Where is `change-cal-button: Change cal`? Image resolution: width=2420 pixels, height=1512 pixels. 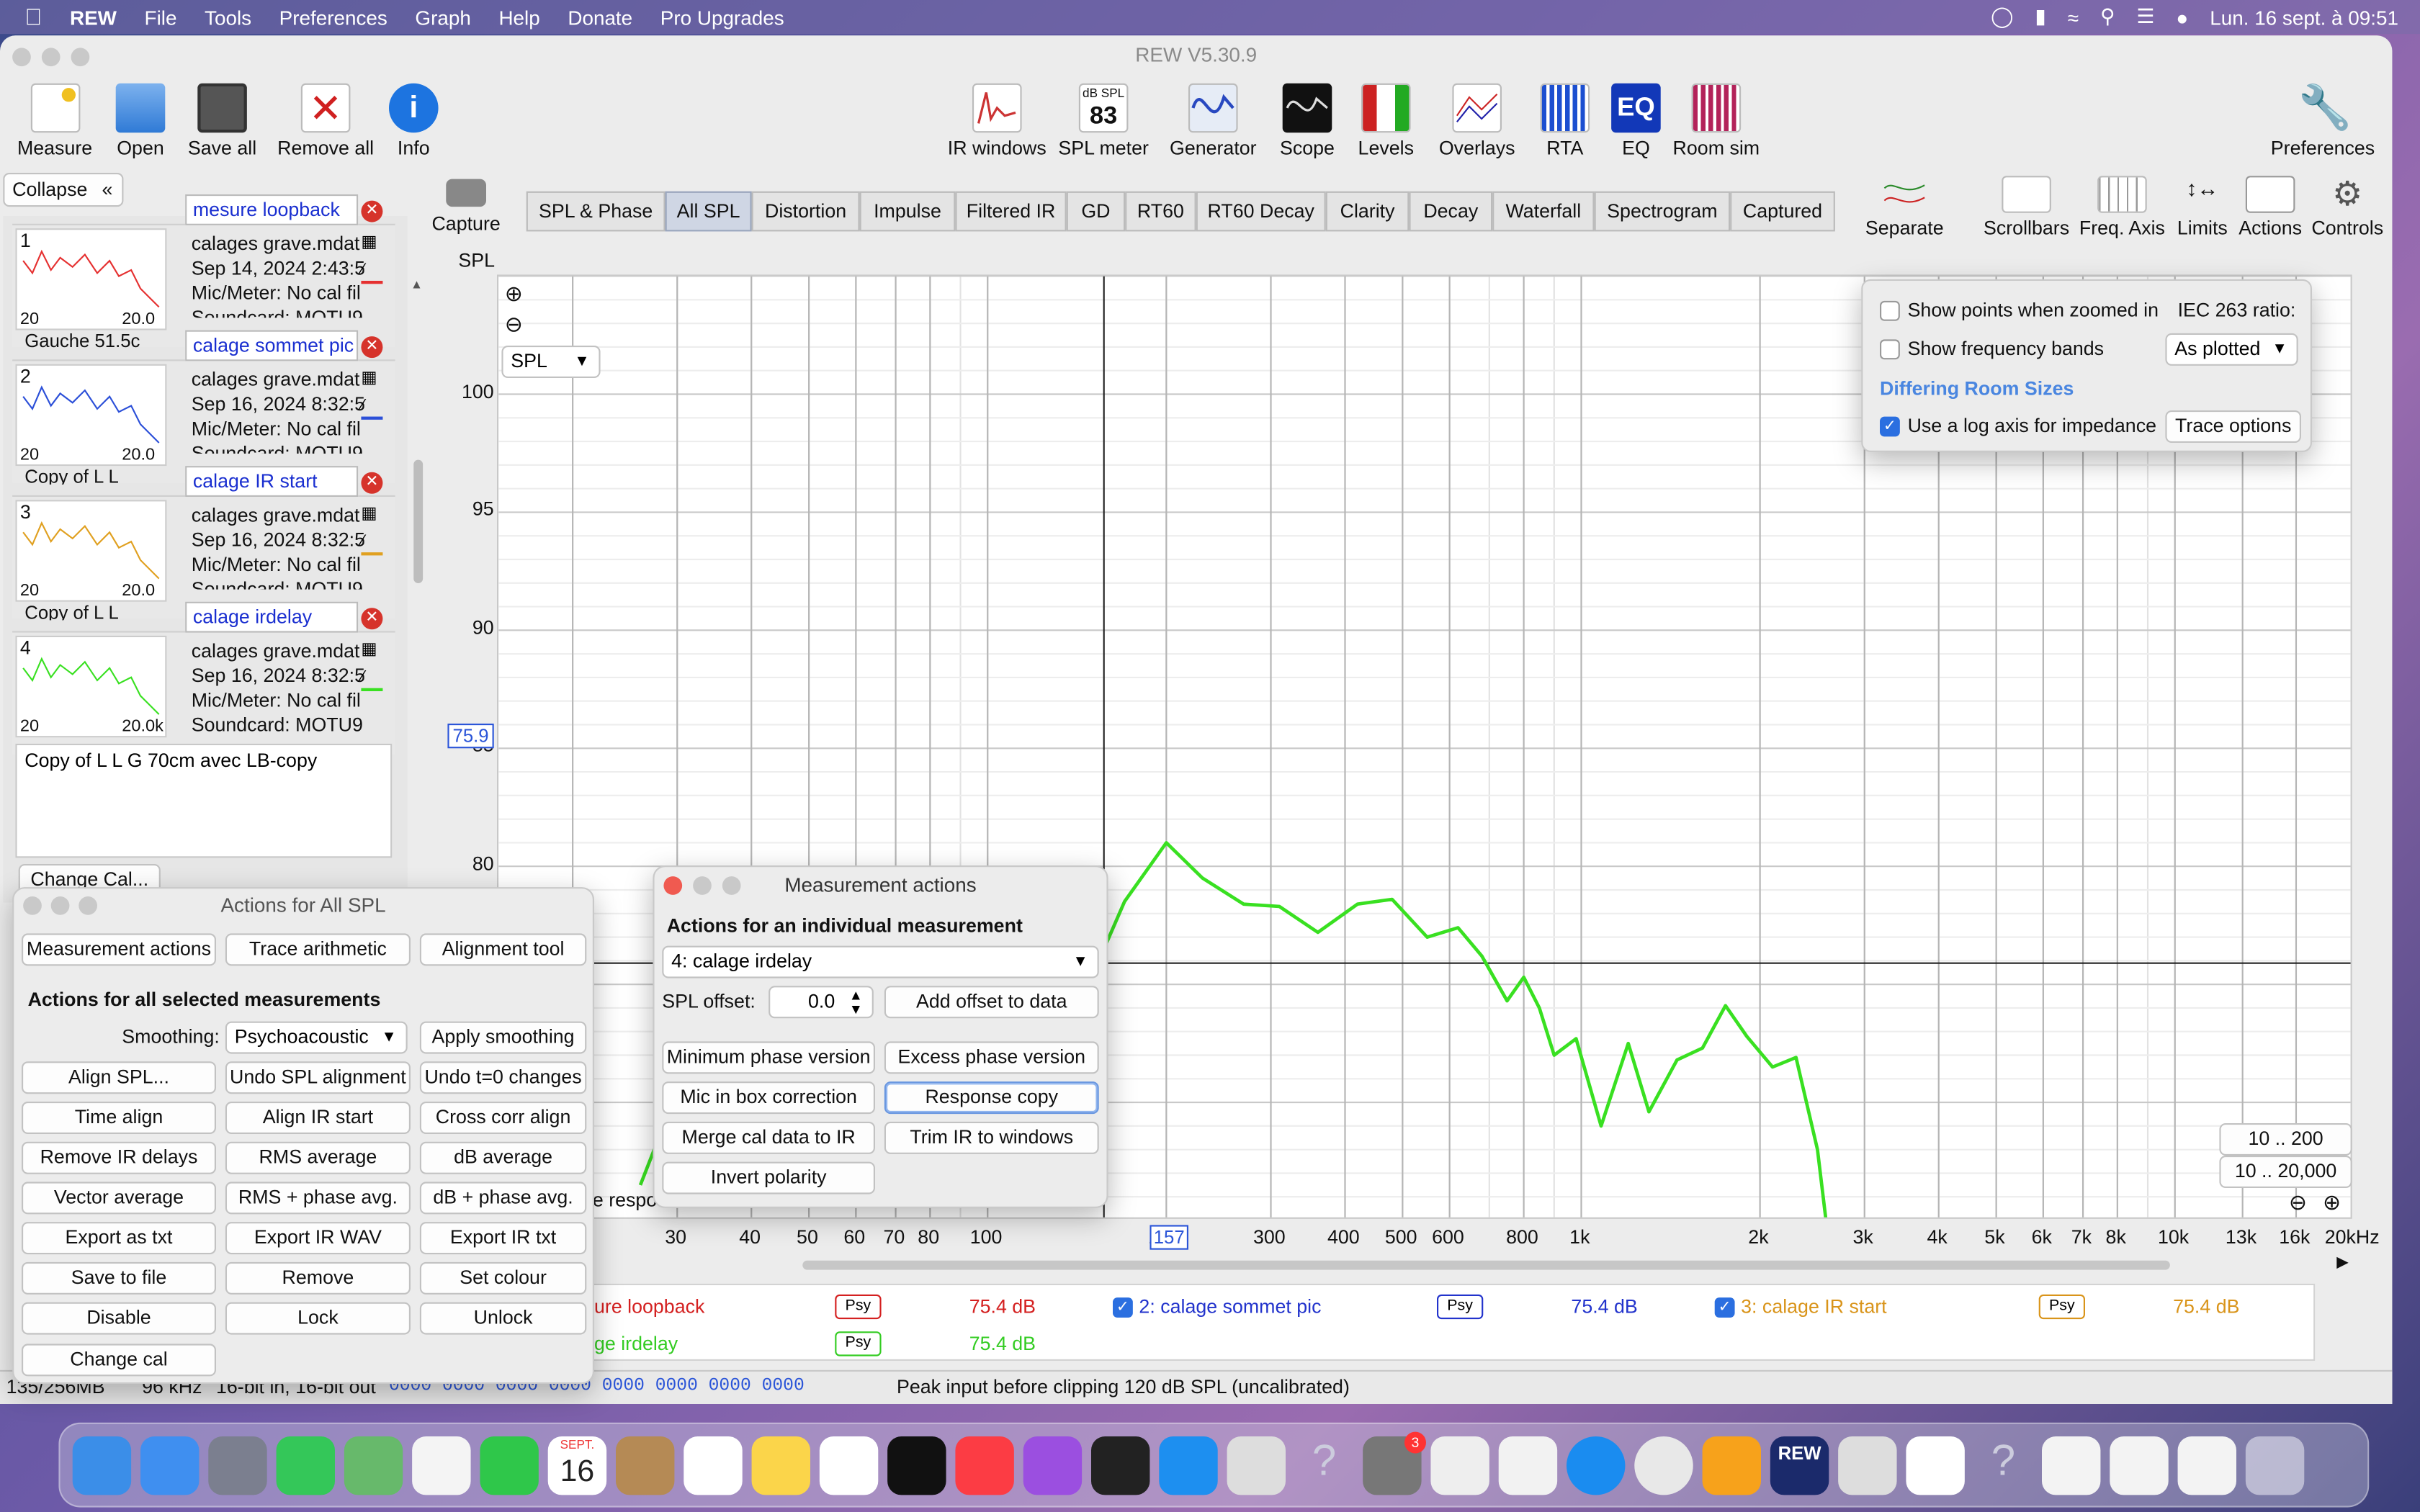 change-cal-button: Change cal is located at coordinates (119, 1360).